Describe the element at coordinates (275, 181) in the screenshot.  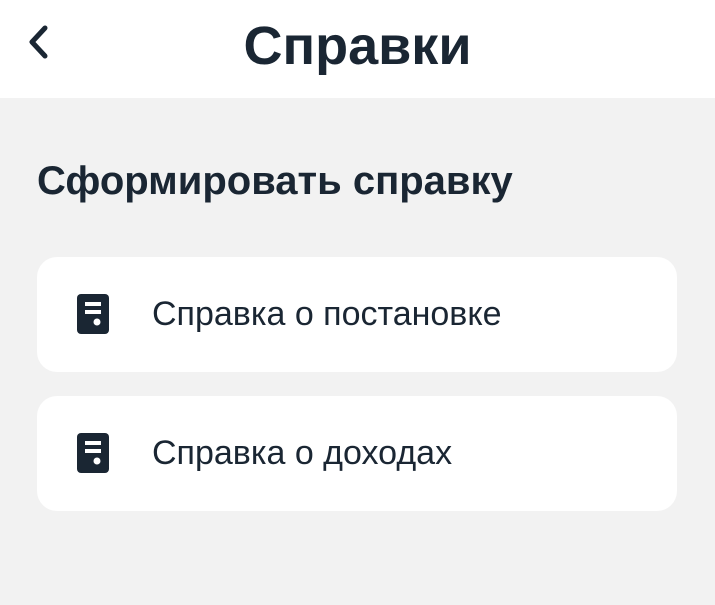
I see `section-title: Сформировать справку` at that location.